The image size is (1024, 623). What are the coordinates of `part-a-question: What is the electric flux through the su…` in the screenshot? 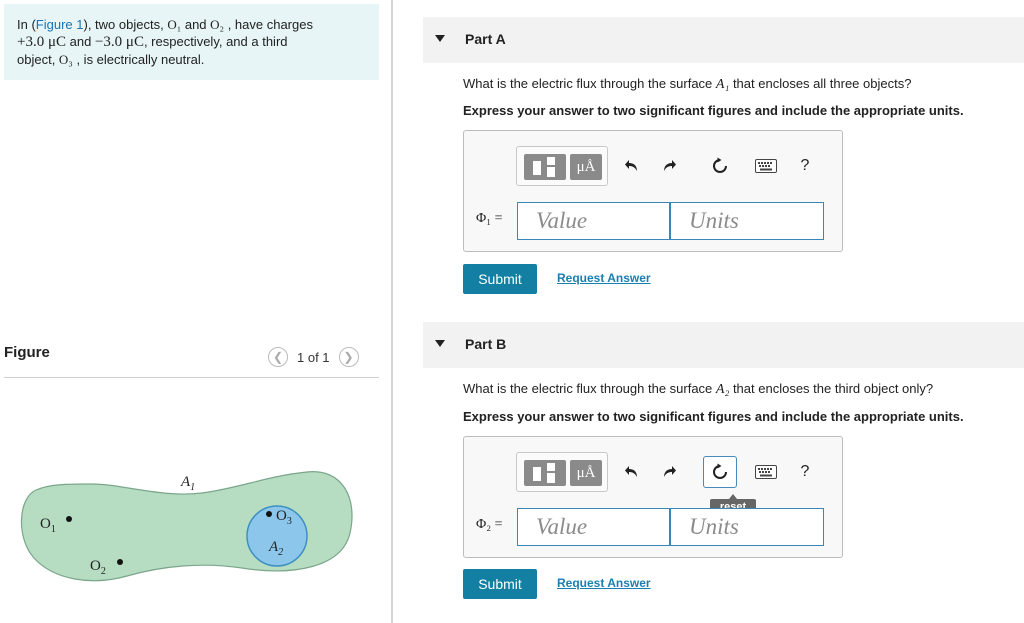 It's located at (687, 84).